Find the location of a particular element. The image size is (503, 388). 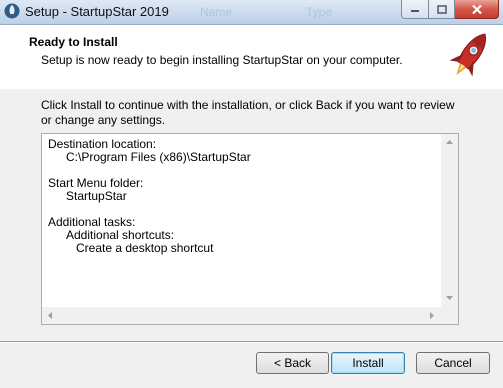

rocket-app-icon is located at coordinates (12, 11).